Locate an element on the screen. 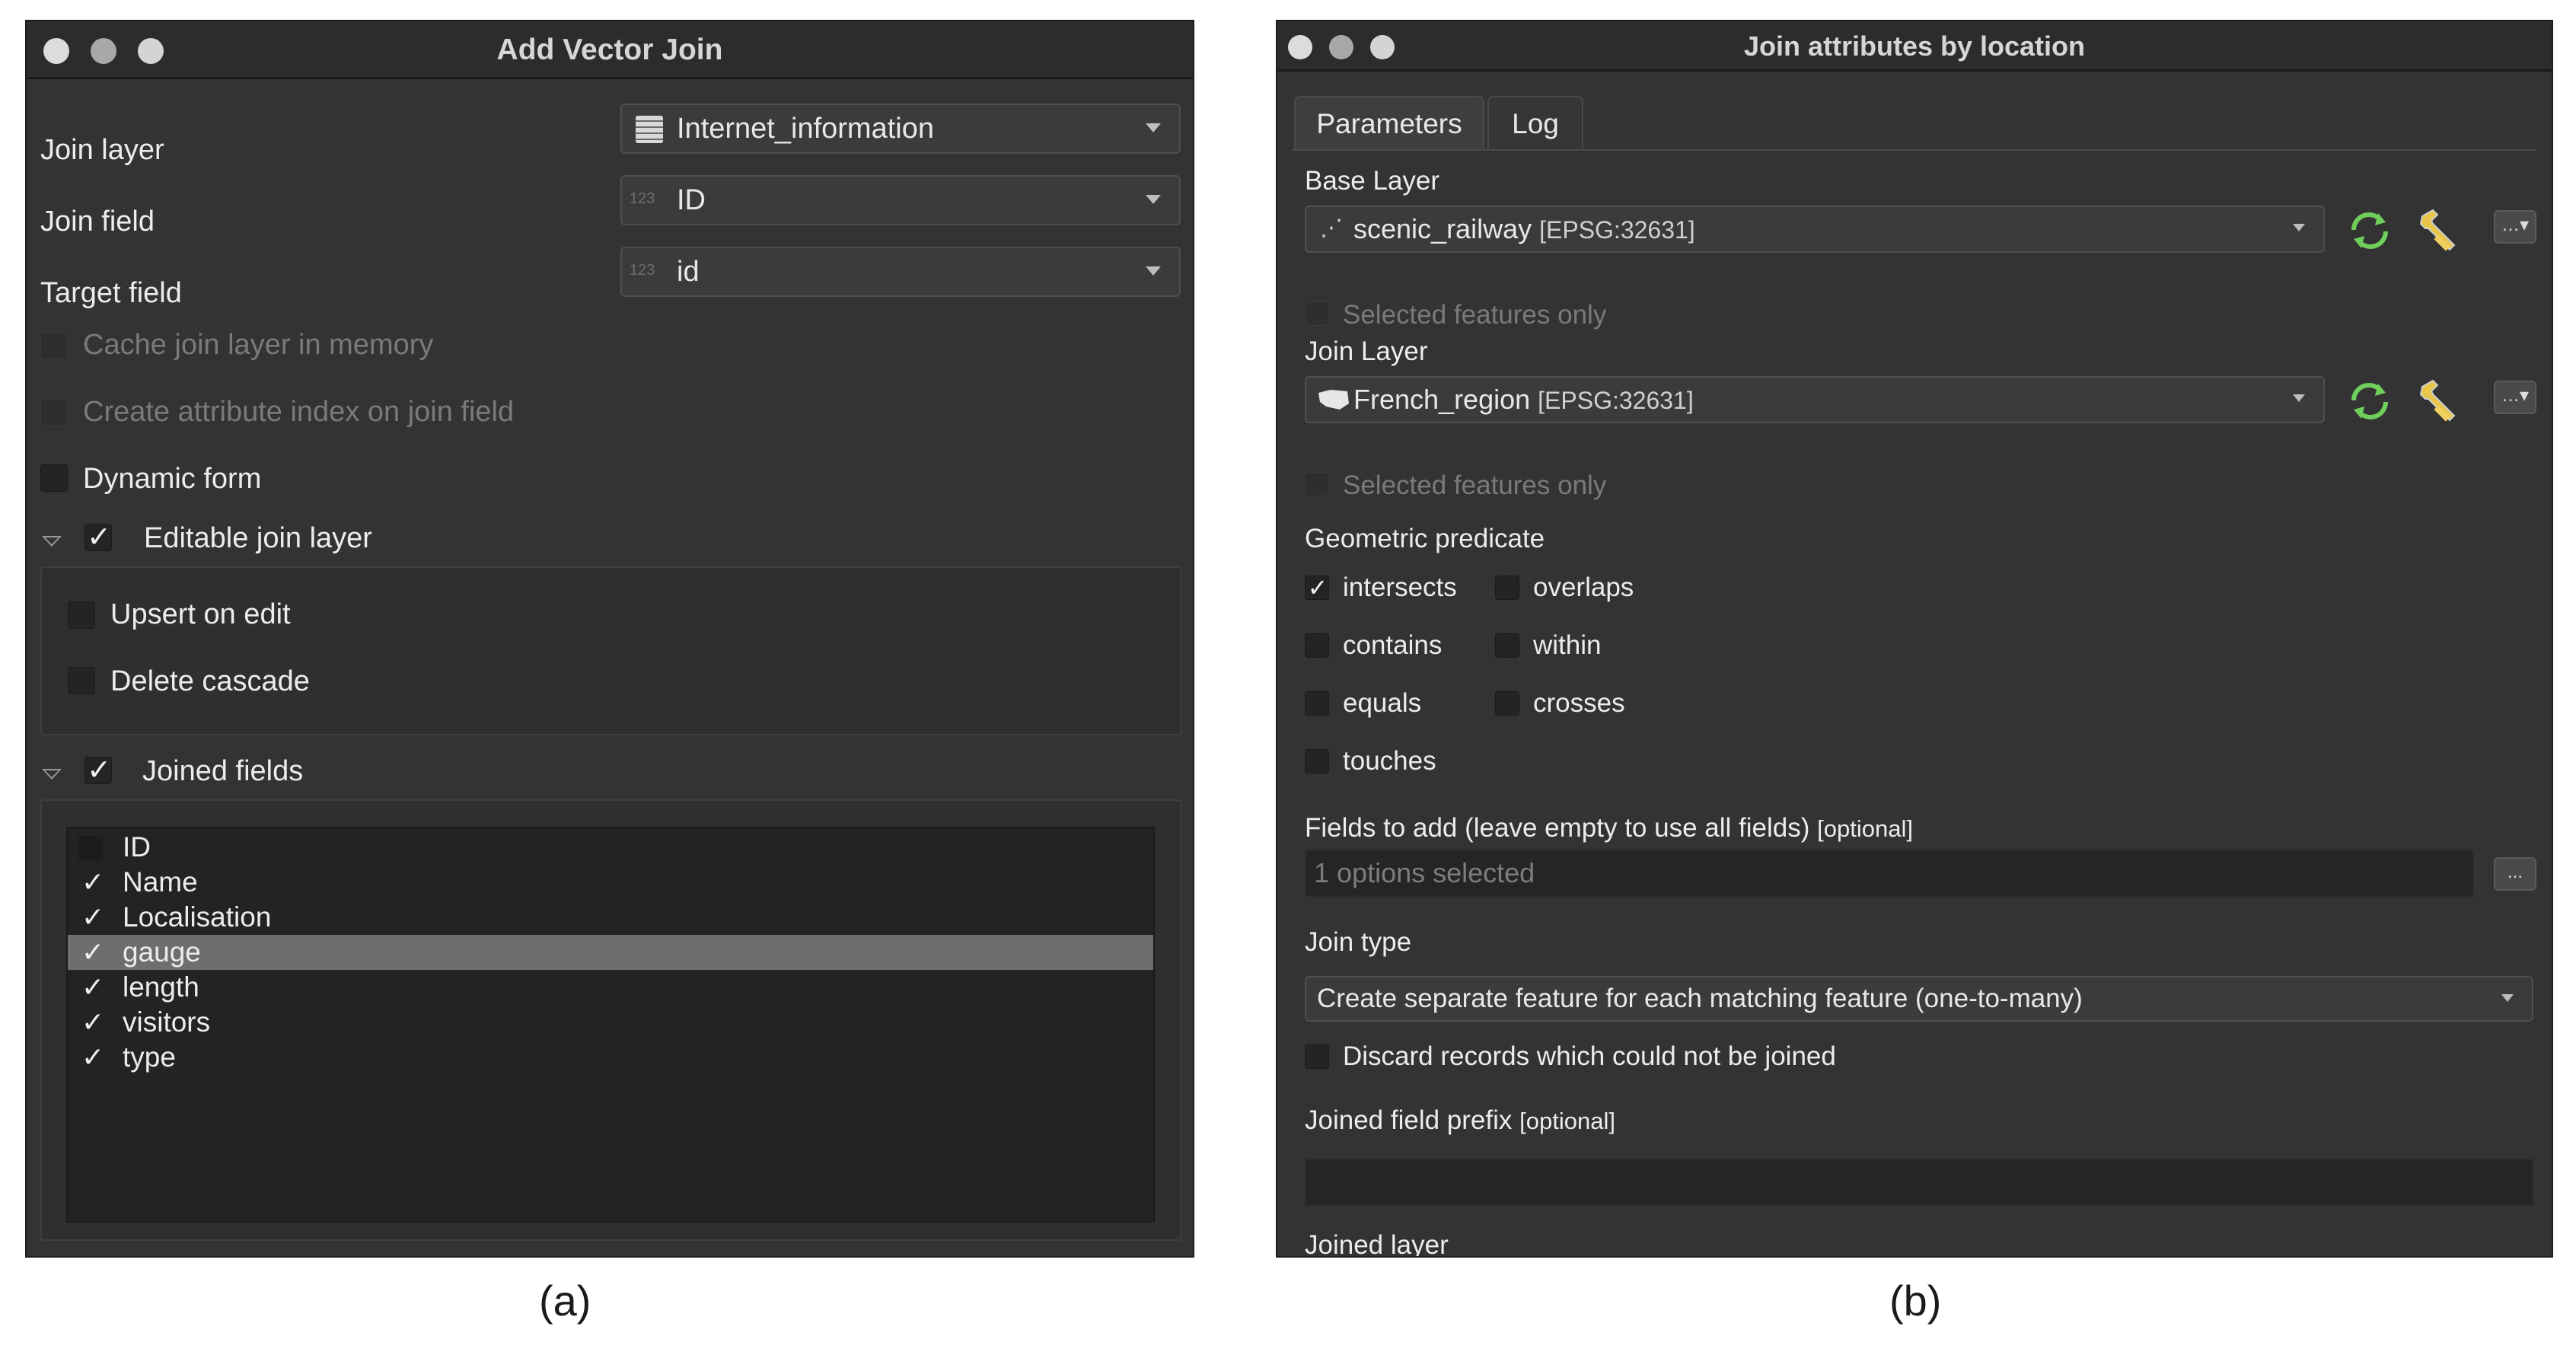 The width and height of the screenshot is (2576, 1352). caption-a: (a) is located at coordinates (565, 1301).